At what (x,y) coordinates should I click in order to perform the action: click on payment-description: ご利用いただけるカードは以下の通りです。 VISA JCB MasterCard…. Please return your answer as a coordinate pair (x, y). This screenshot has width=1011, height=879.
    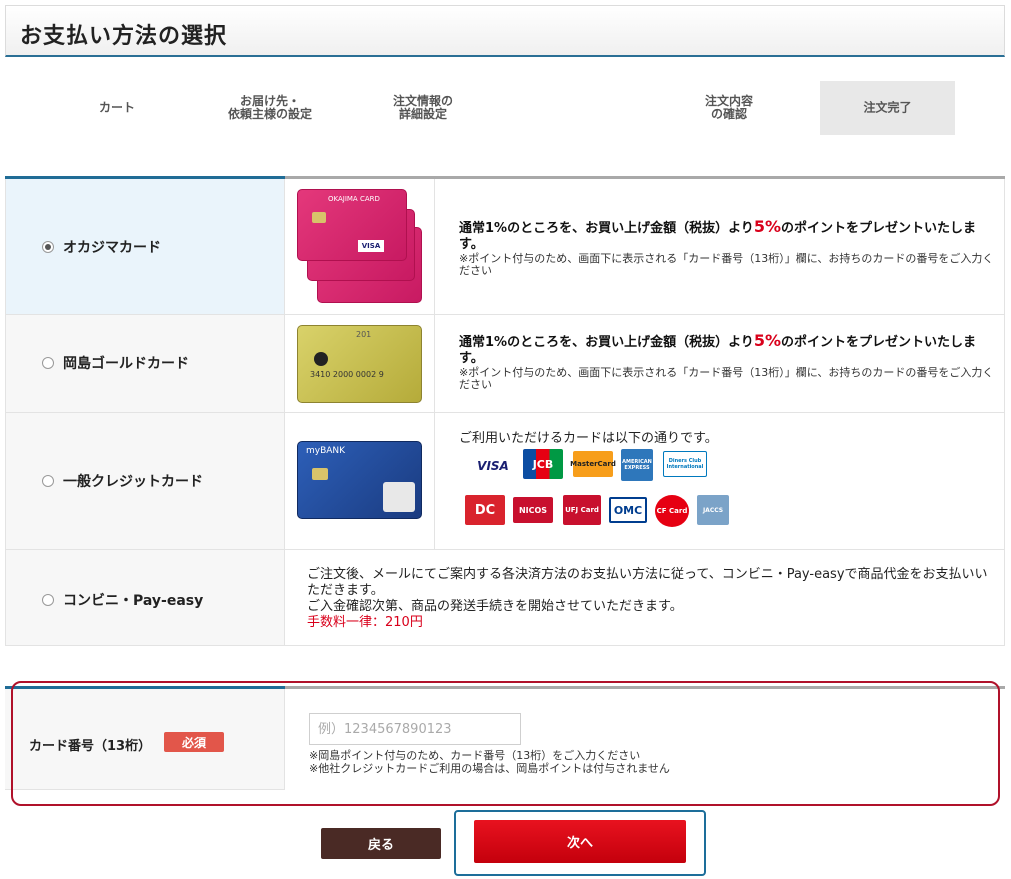
    Looking at the image, I should click on (720, 481).